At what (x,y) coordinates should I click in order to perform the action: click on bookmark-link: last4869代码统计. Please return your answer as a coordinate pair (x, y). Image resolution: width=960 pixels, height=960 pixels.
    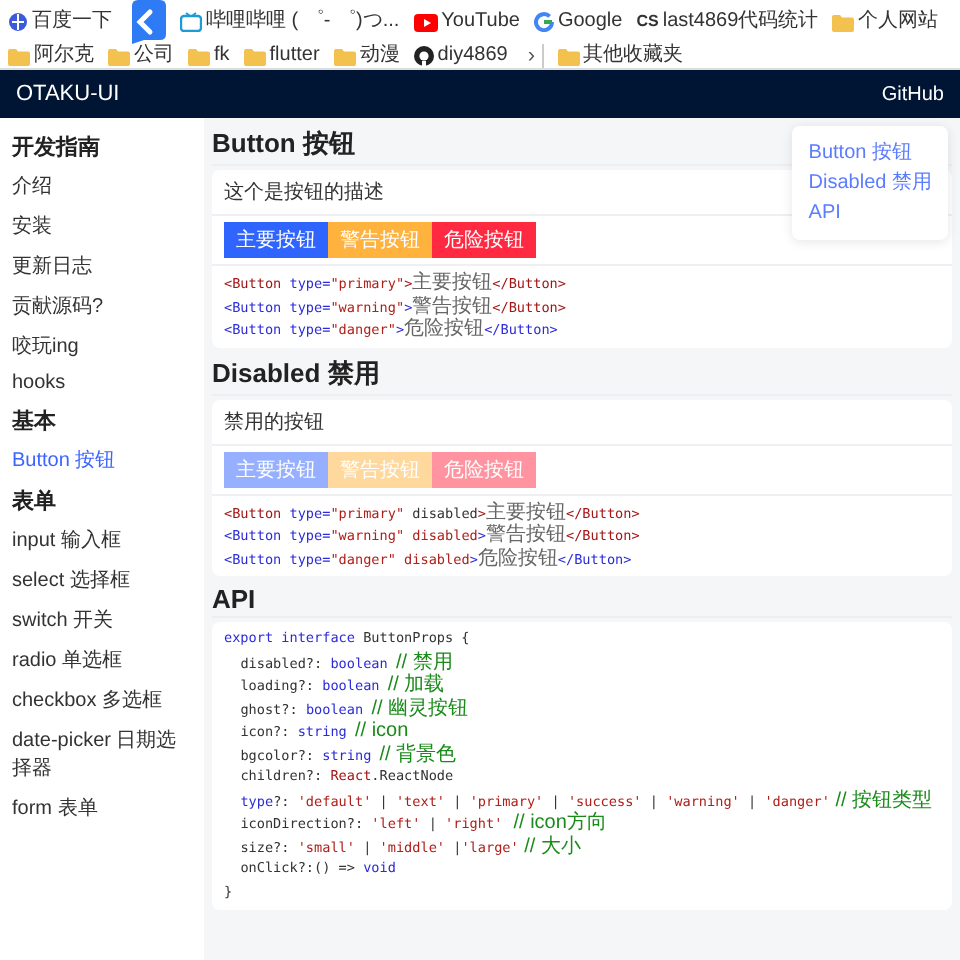
    Looking at the image, I should click on (740, 22).